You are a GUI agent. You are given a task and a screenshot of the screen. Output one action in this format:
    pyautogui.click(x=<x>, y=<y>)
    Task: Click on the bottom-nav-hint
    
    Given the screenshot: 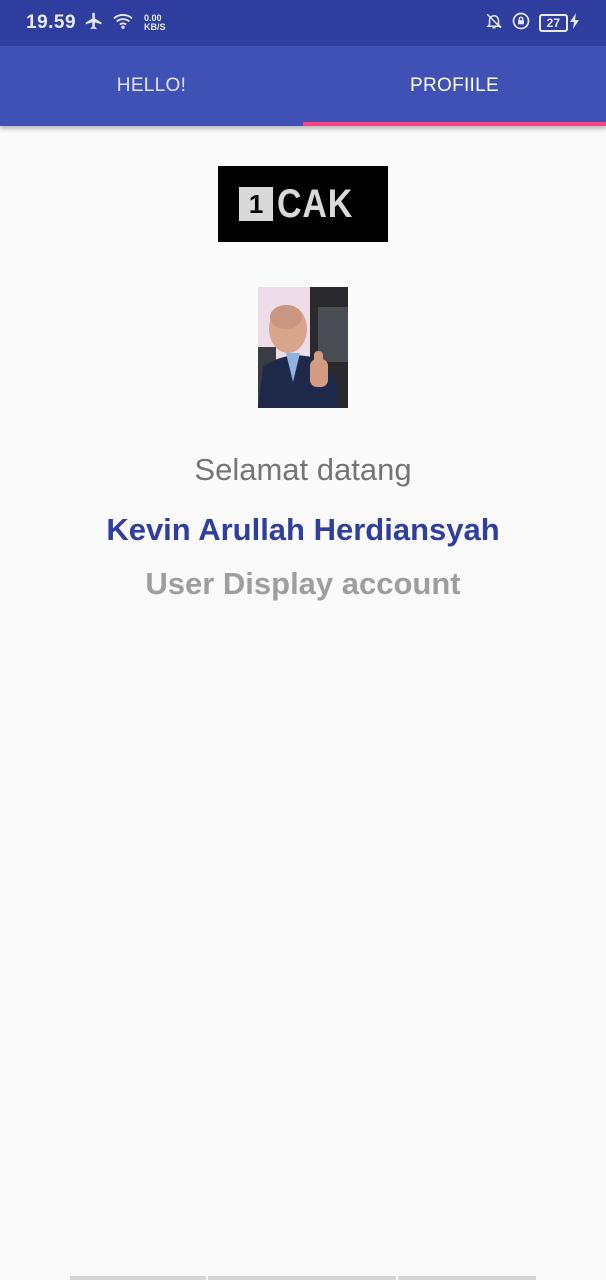 What is the action you would take?
    pyautogui.click(x=303, y=1278)
    